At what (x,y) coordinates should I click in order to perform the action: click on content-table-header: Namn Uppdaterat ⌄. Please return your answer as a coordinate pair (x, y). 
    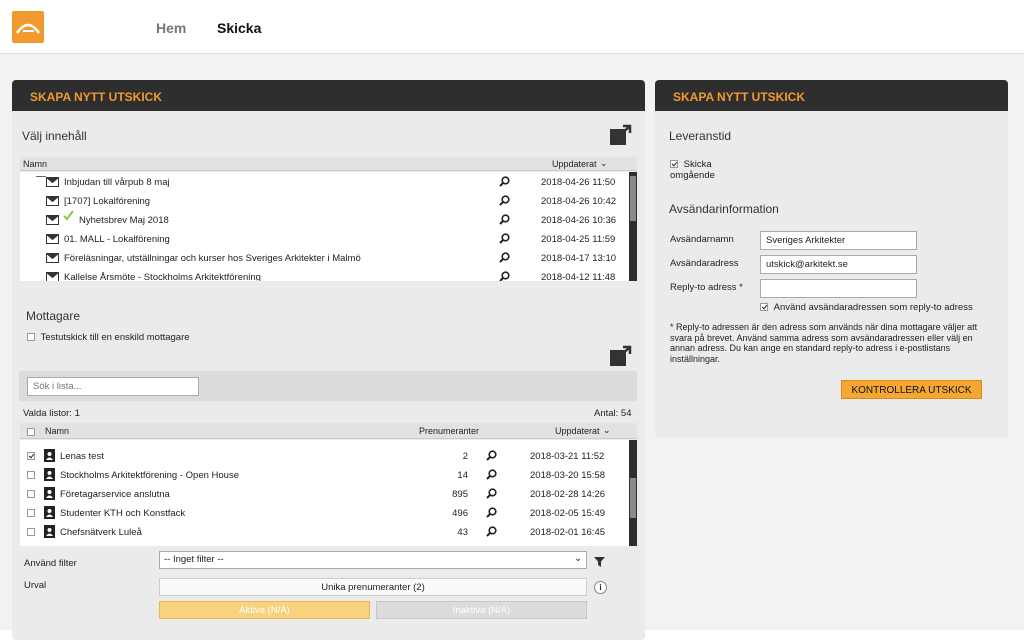
    Looking at the image, I should click on (328, 164).